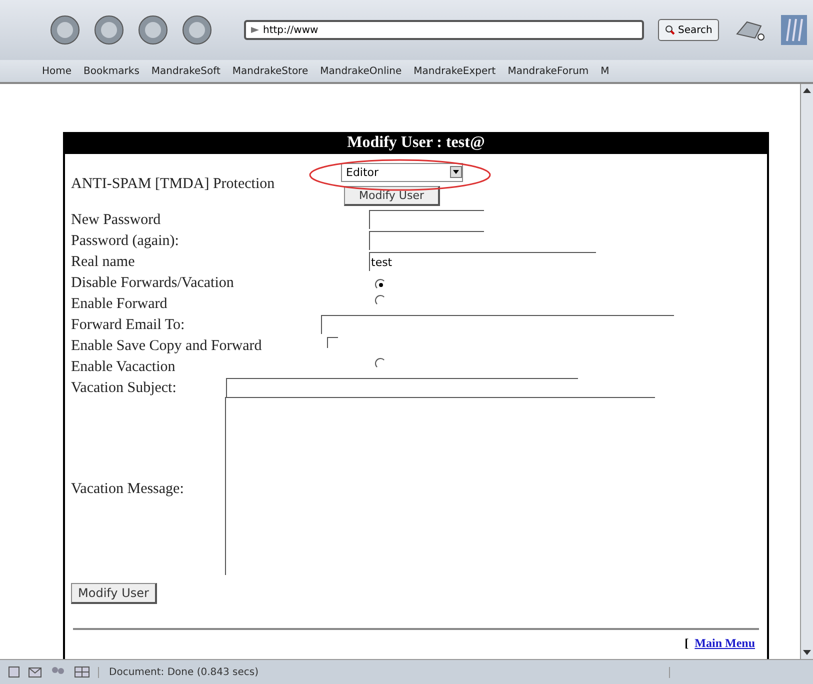 This screenshot has height=684, width=813. I want to click on scrollbar, so click(806, 371).